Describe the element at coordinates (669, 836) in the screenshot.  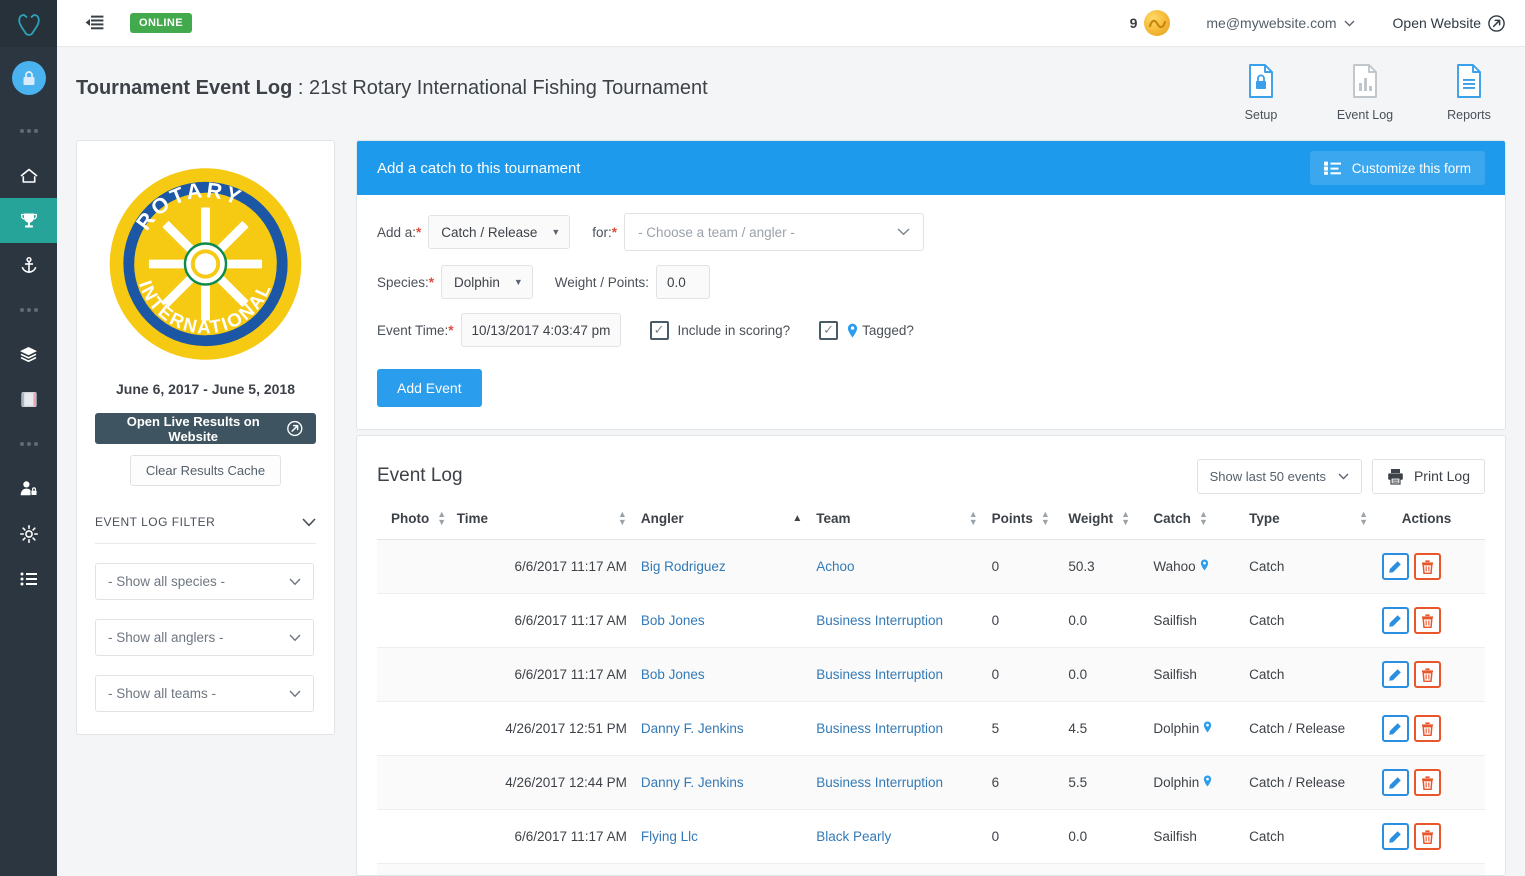
I see `angler-link: Flying Llc` at that location.